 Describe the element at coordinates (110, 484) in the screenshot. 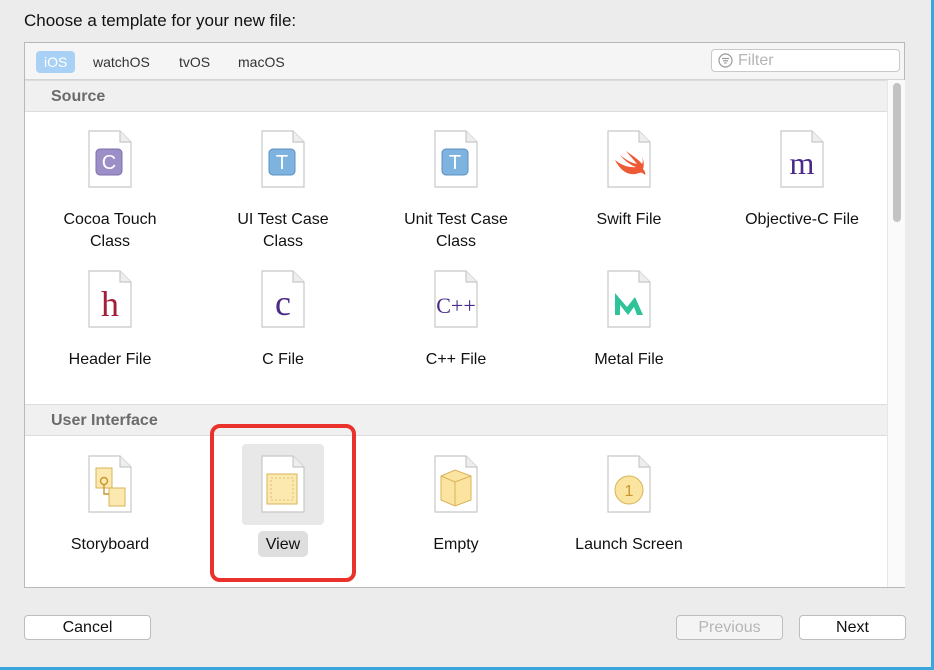

I see `storyboard-icon` at that location.